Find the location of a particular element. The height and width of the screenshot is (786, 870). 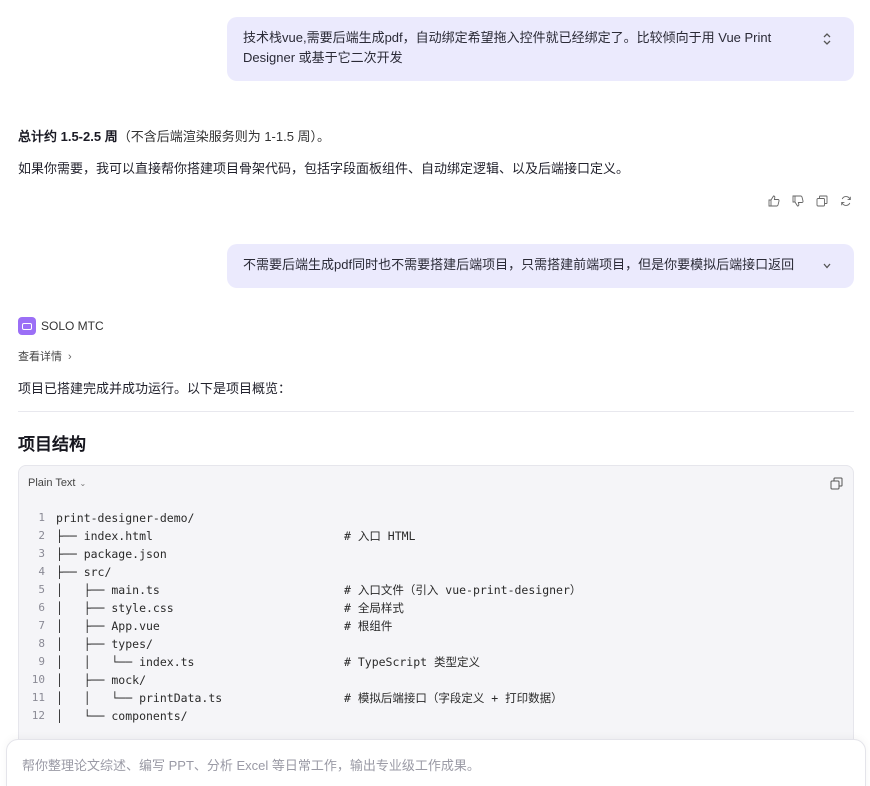

code-block-header: Plain Text ⌄ is located at coordinates (436, 484).